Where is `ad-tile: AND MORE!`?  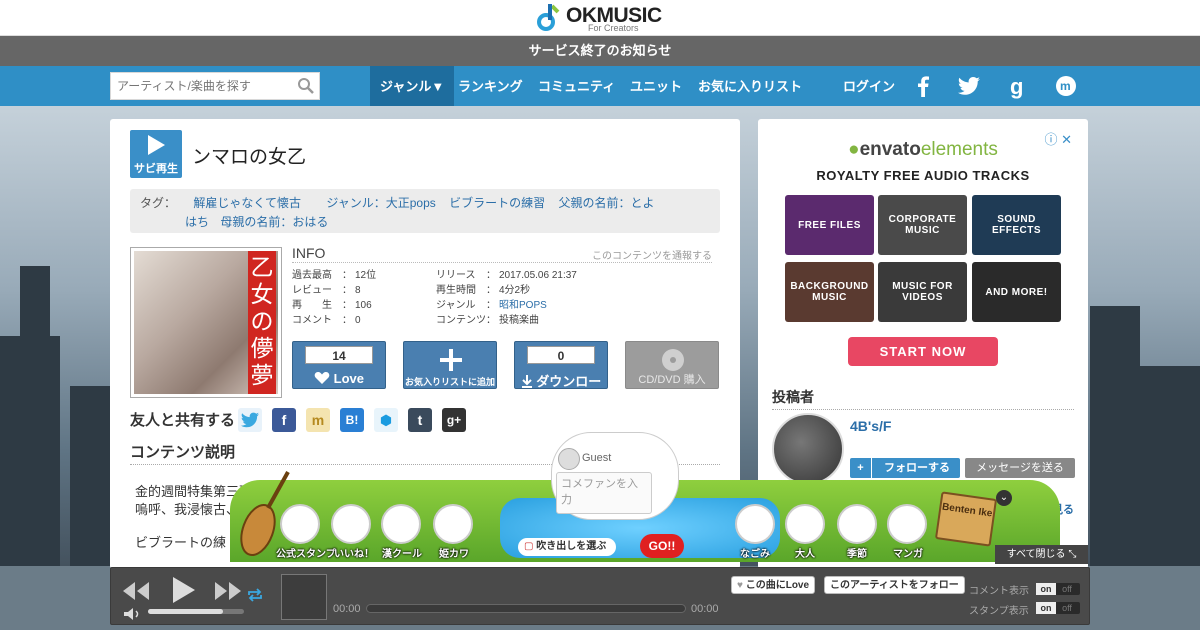
ad-tile: AND MORE! is located at coordinates (1016, 292).